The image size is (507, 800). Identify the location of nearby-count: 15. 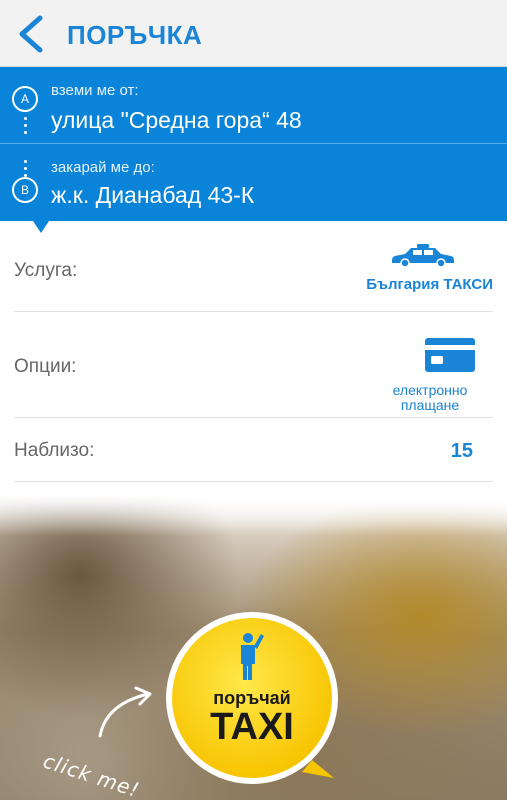
(461, 451).